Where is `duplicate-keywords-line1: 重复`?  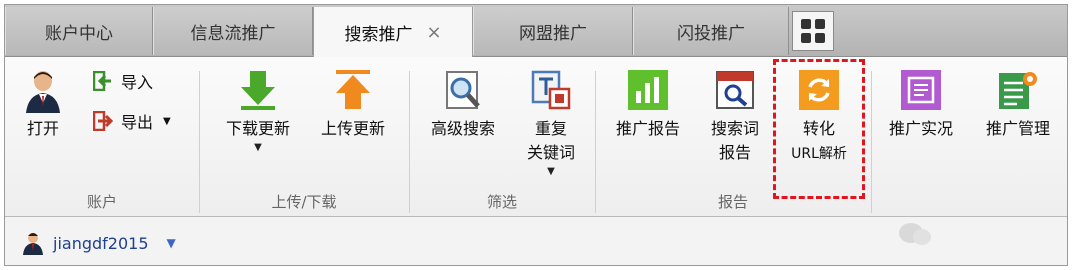 duplicate-keywords-line1: 重复 is located at coordinates (550, 128).